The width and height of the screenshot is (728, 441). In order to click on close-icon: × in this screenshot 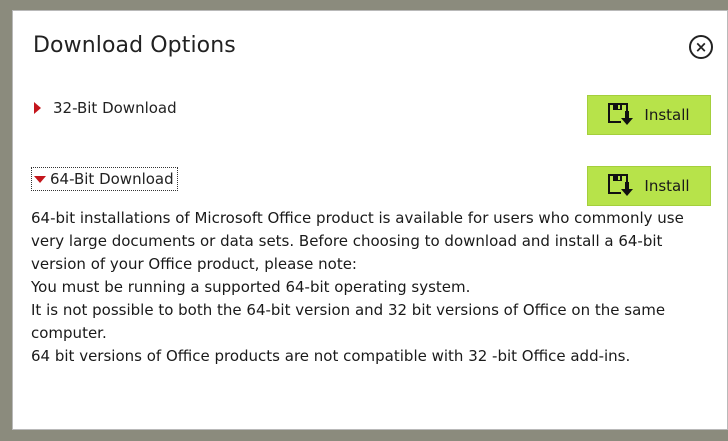, I will do `click(701, 46)`.